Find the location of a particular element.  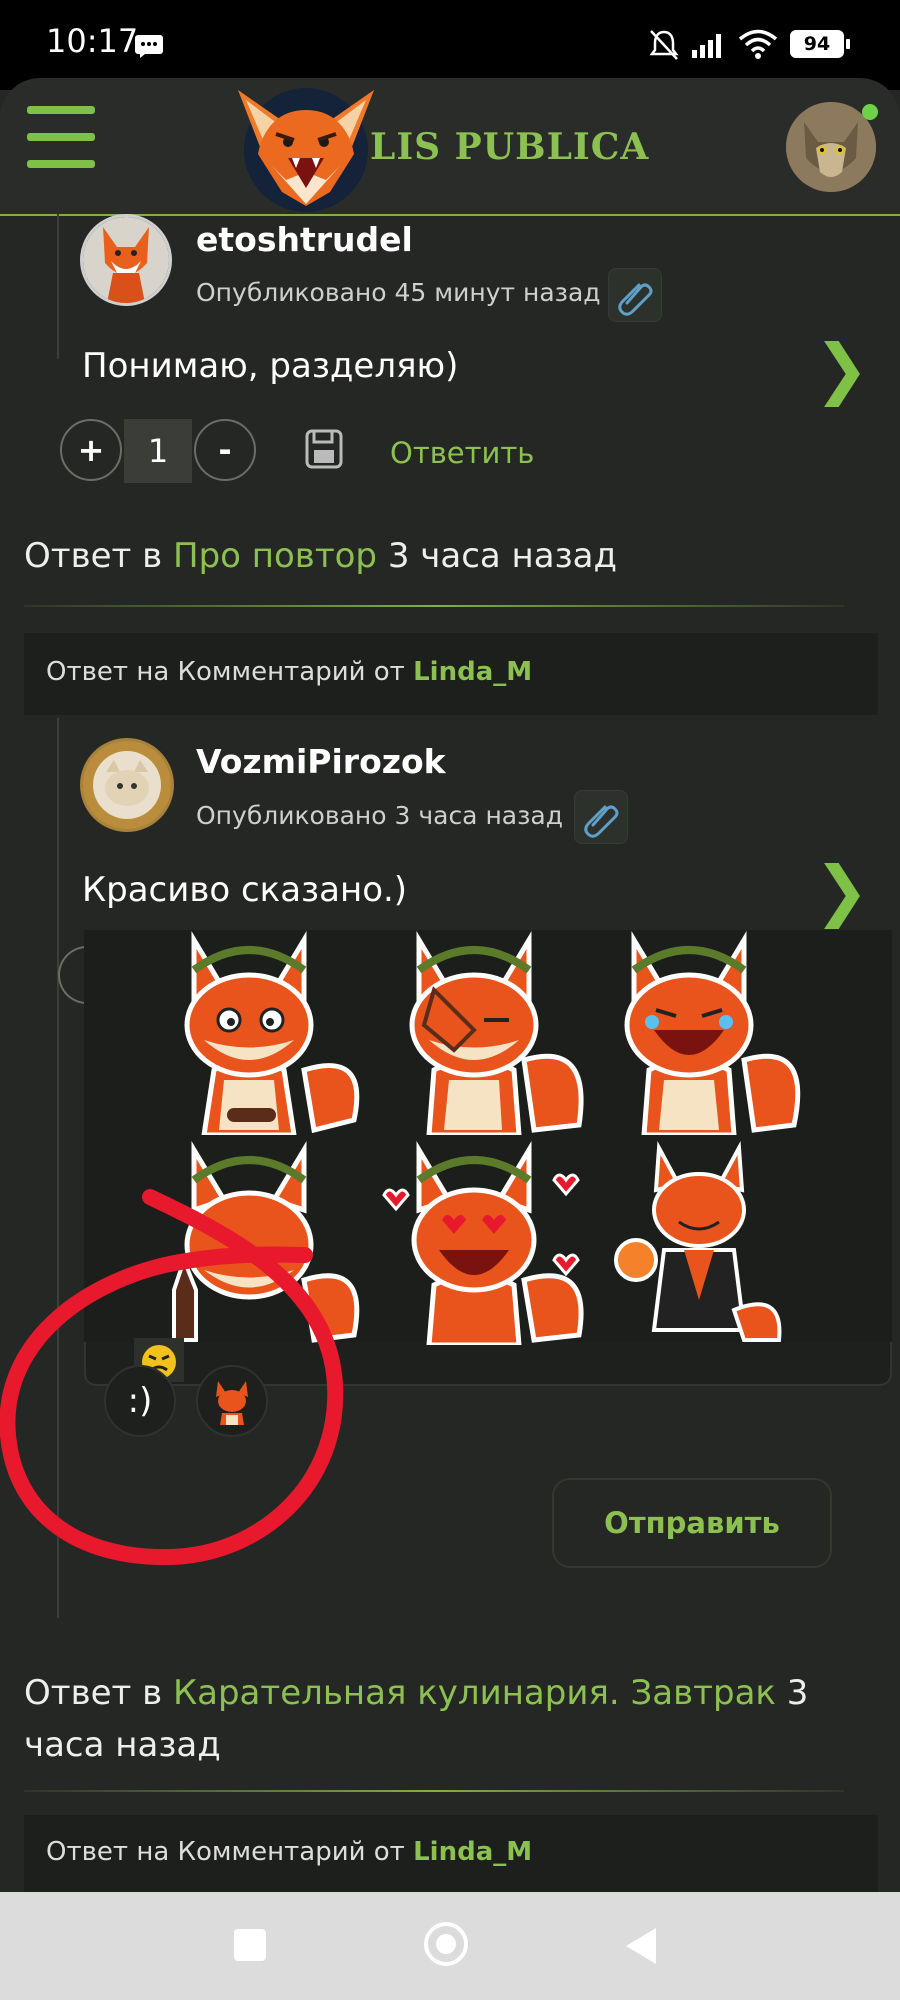

square-nav-icon is located at coordinates (250, 1945).